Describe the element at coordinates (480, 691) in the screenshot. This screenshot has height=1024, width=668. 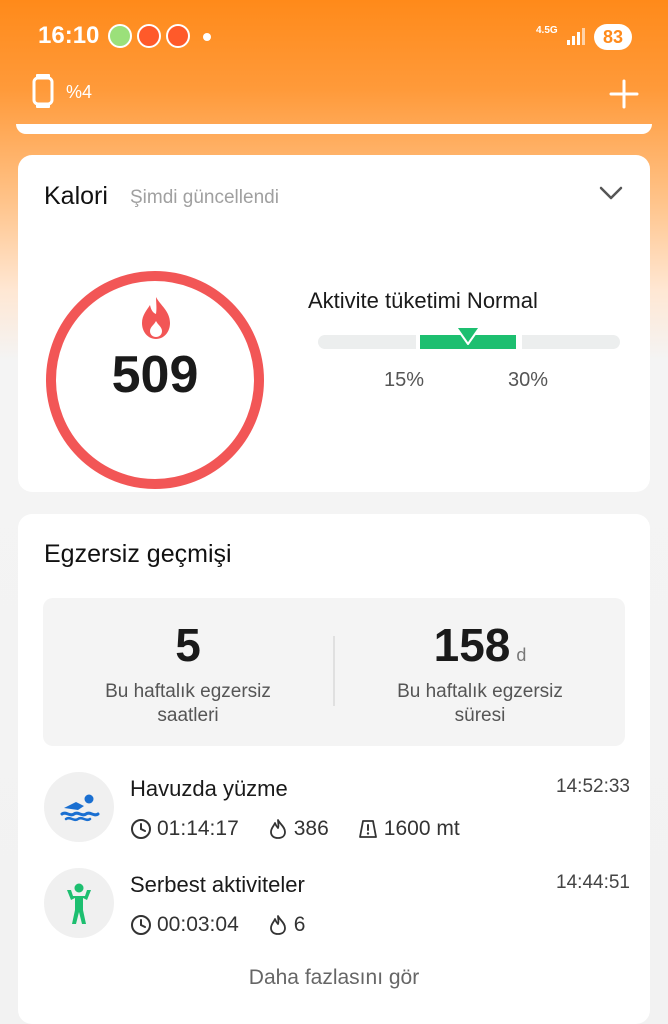
I see `weekly-duration-label: Bu haftalık egzersiz` at that location.